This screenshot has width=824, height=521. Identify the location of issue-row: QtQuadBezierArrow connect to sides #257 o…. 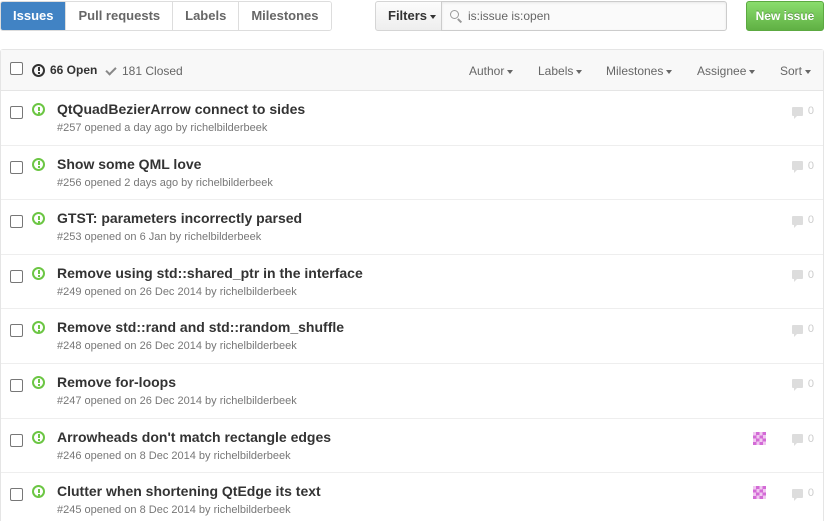
(412, 118).